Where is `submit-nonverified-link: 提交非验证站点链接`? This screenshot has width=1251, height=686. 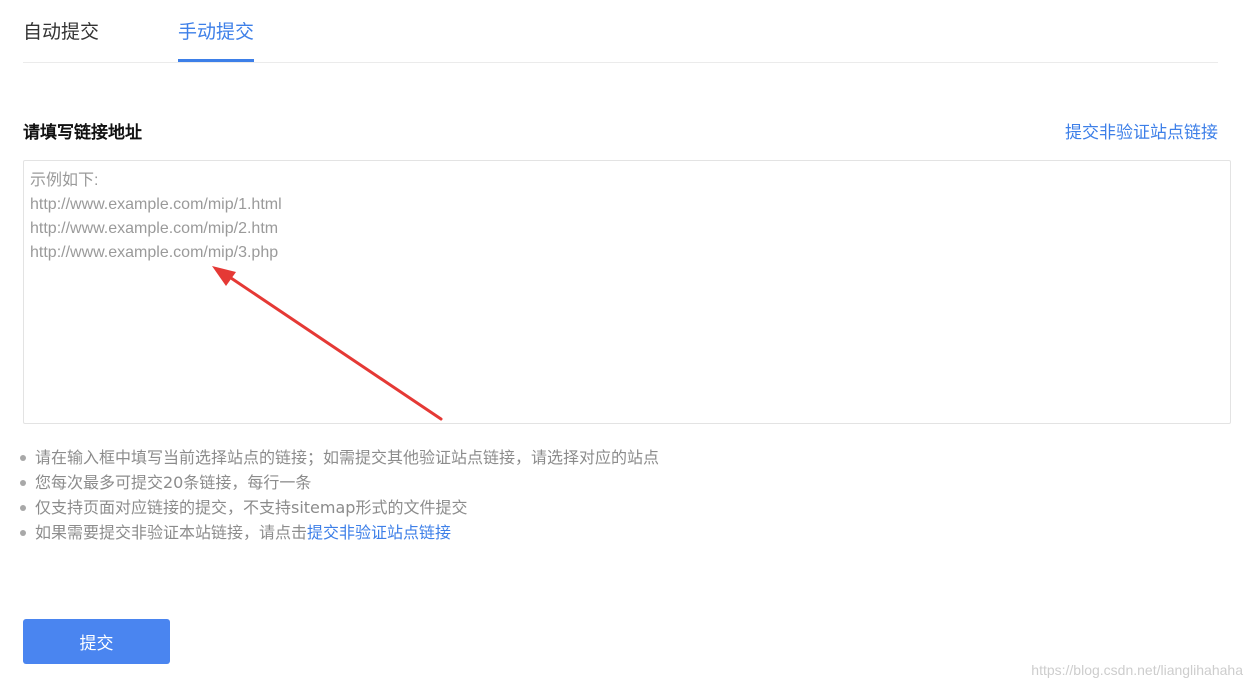
submit-nonverified-link: 提交非验证站点链接 is located at coordinates (1141, 130).